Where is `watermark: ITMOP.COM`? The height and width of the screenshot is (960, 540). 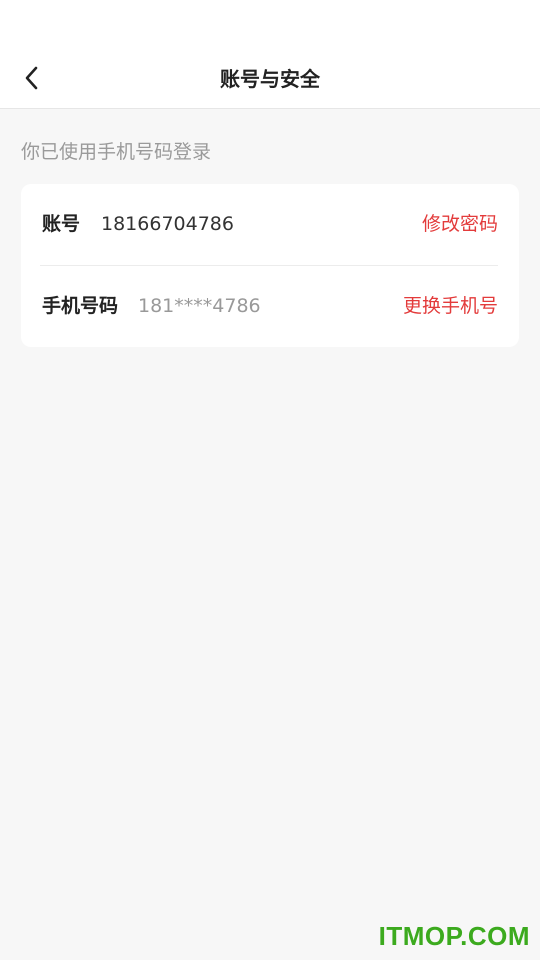 watermark: ITMOP.COM is located at coordinates (454, 936).